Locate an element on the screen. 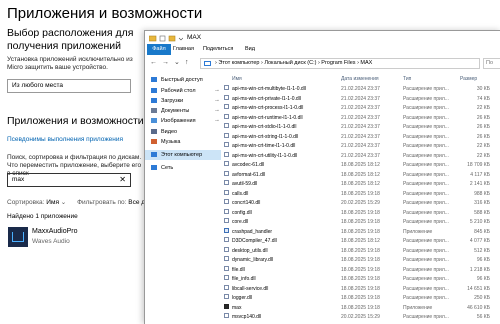 The height and width of the screenshot is (324, 500). file-size: 26 КБ is located at coordinates (483, 136).